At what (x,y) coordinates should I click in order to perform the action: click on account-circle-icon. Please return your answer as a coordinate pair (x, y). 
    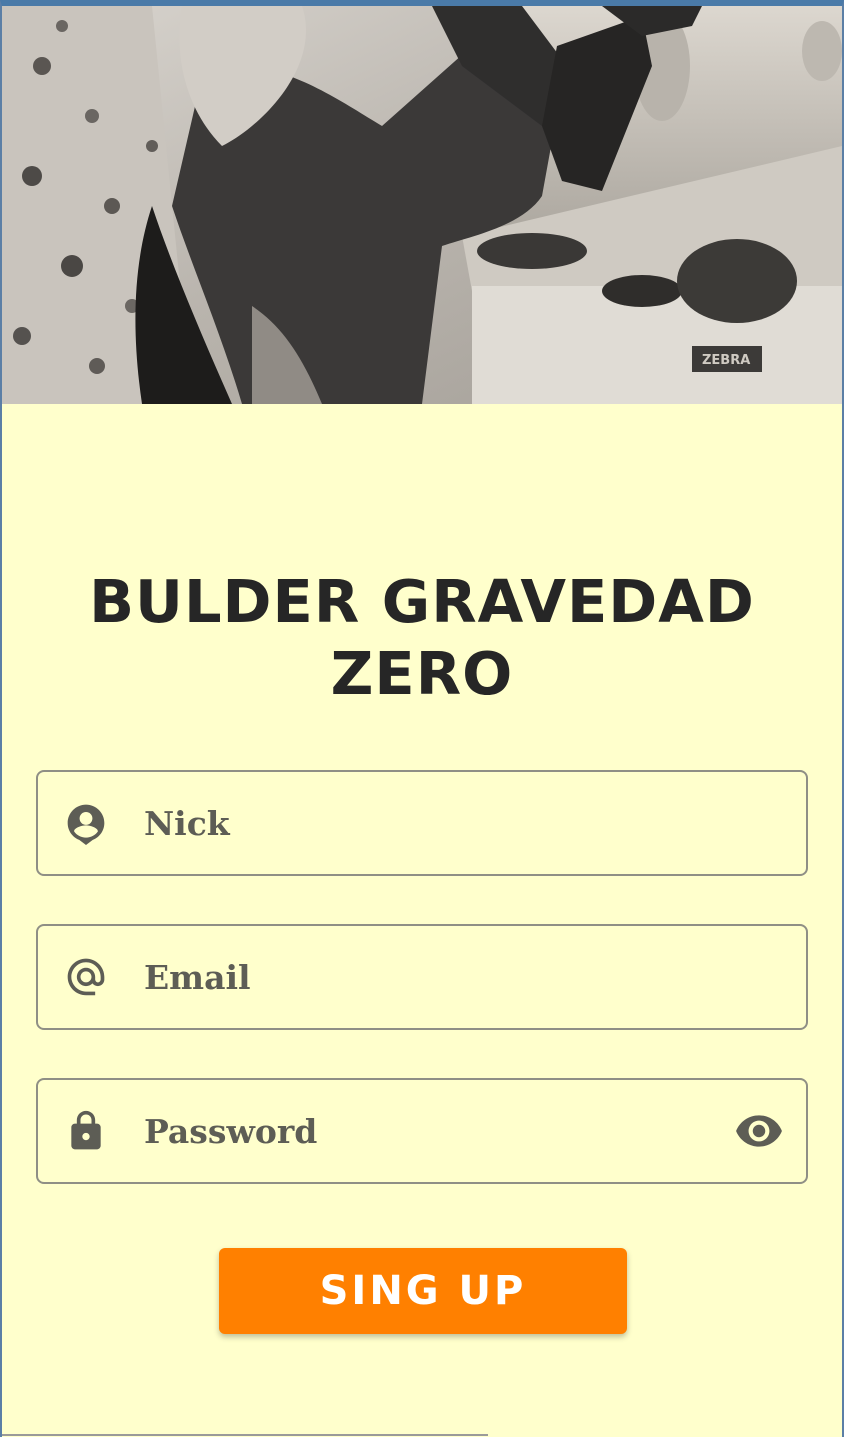
    Looking at the image, I should click on (86, 824).